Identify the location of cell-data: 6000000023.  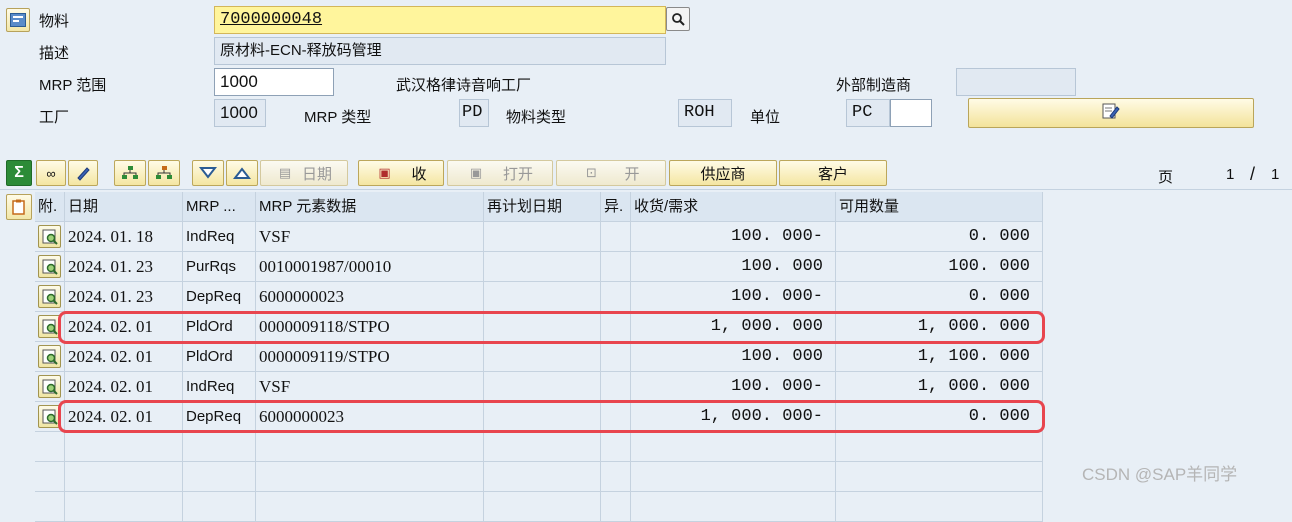
(370, 297).